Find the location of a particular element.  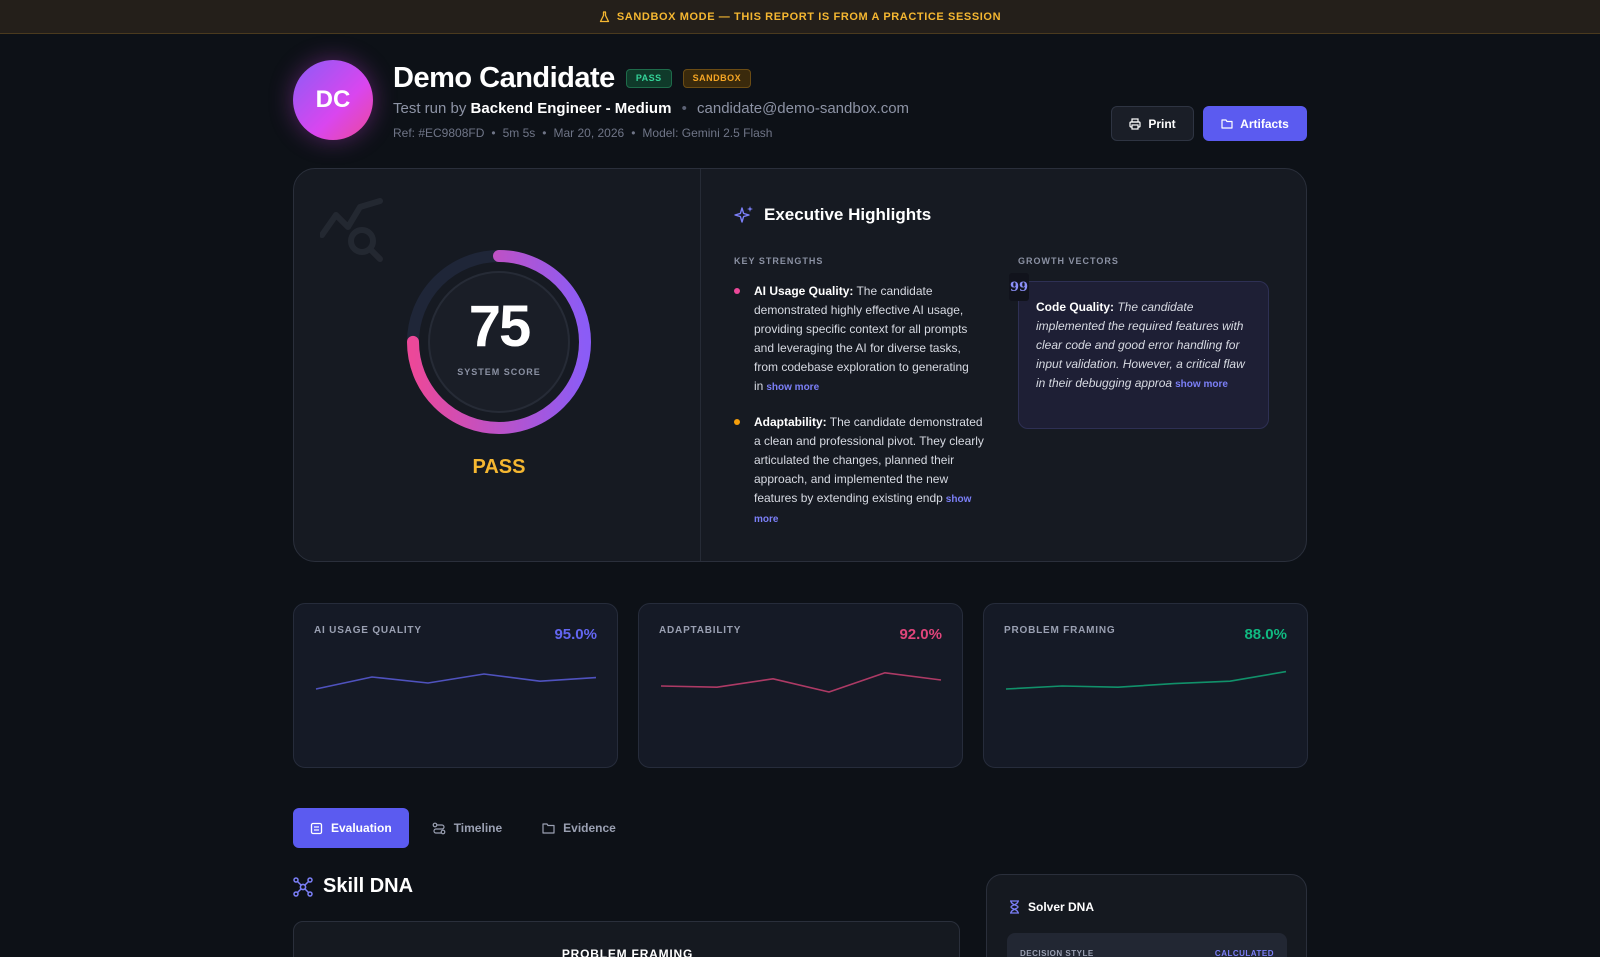

panel-divider is located at coordinates (700, 365).